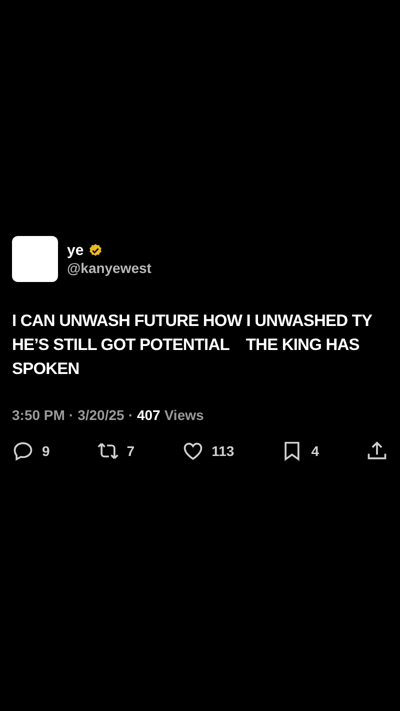  Describe the element at coordinates (107, 451) in the screenshot. I see `repost-icon` at that location.